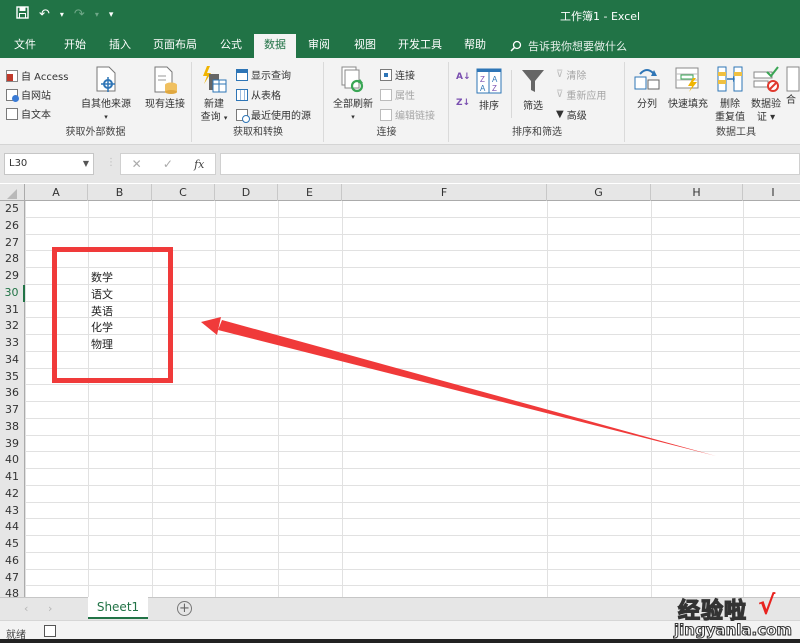  Describe the element at coordinates (533, 82) in the screenshot. I see `filter-icon` at that location.